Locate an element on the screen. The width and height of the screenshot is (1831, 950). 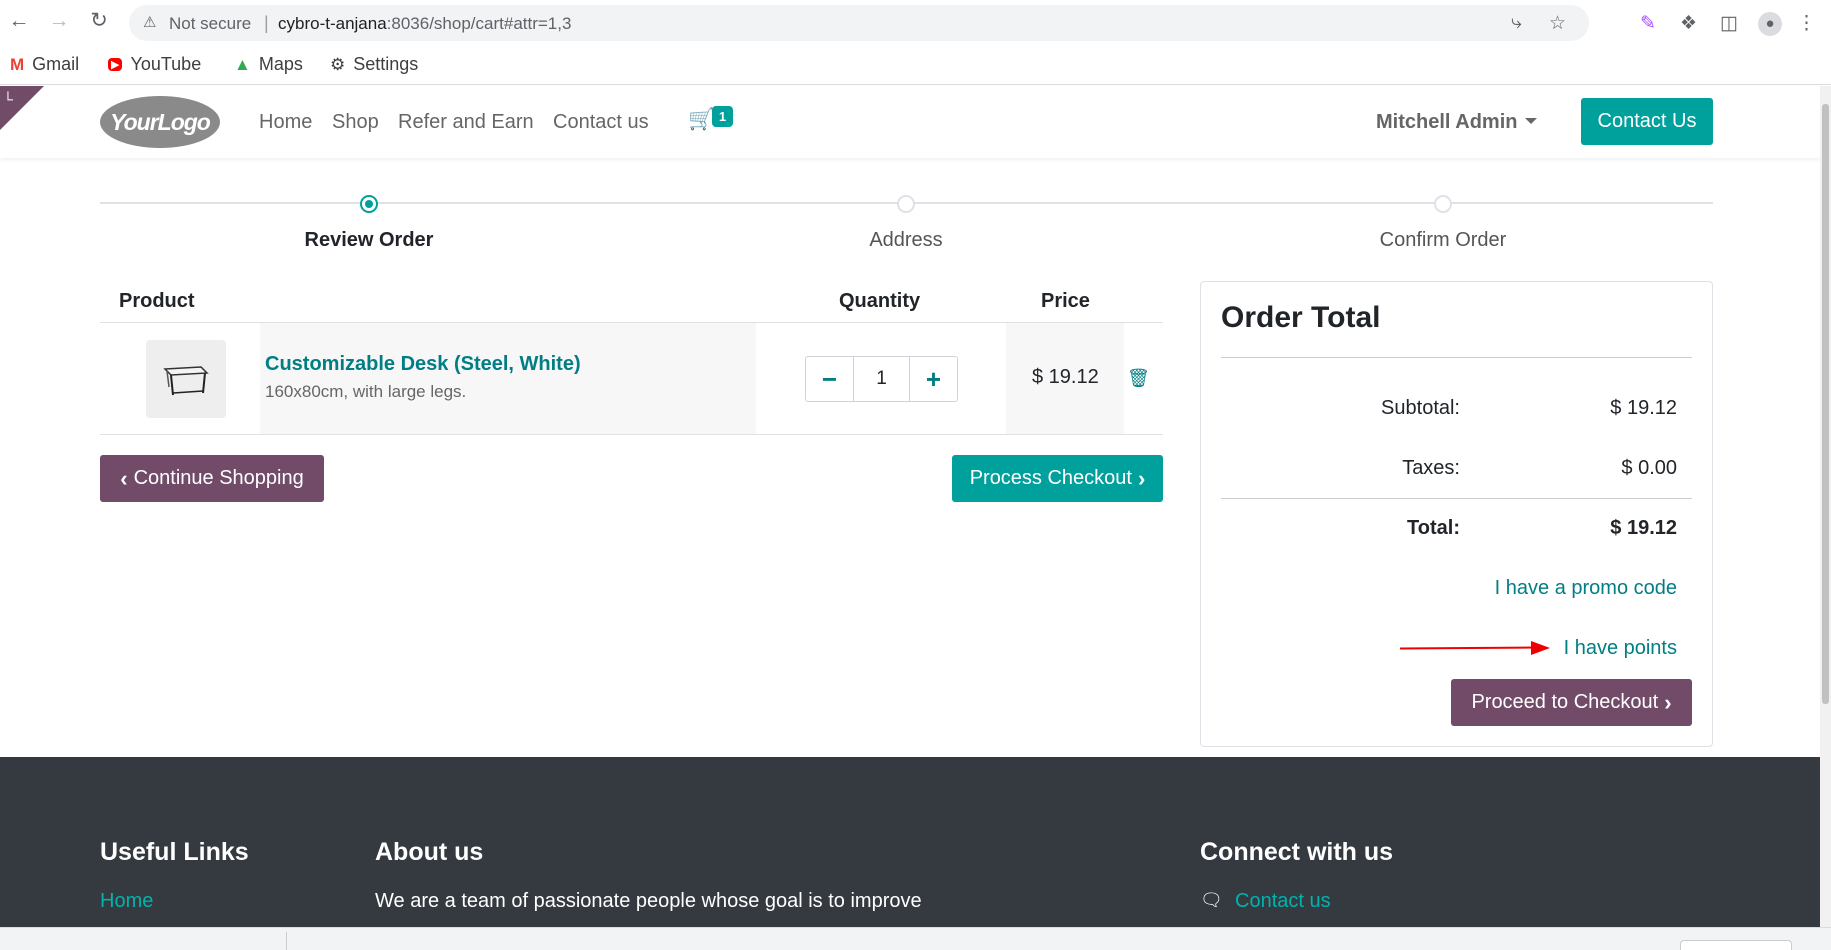
bookmark-settings: ⚙ Settings is located at coordinates (374, 64).